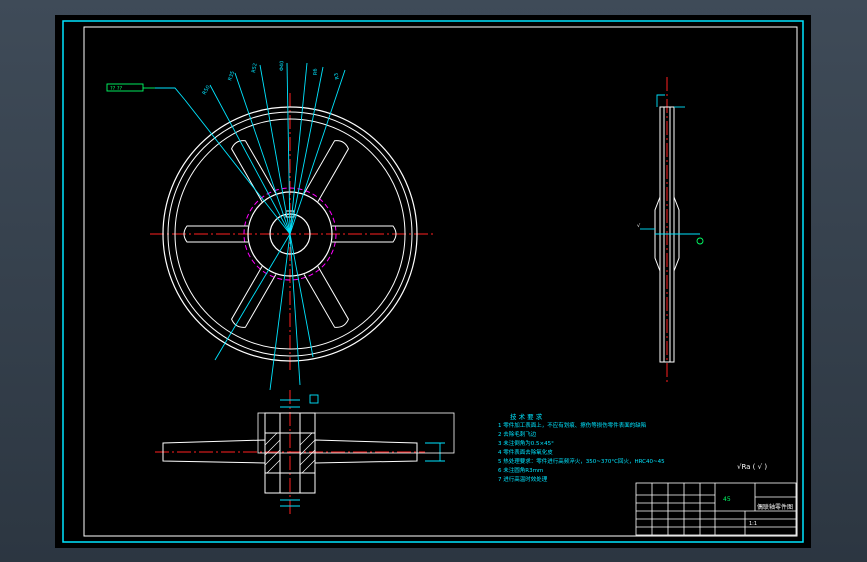  I want to click on note-line-4: 4 零件表面去除氧化皮, so click(525, 452).